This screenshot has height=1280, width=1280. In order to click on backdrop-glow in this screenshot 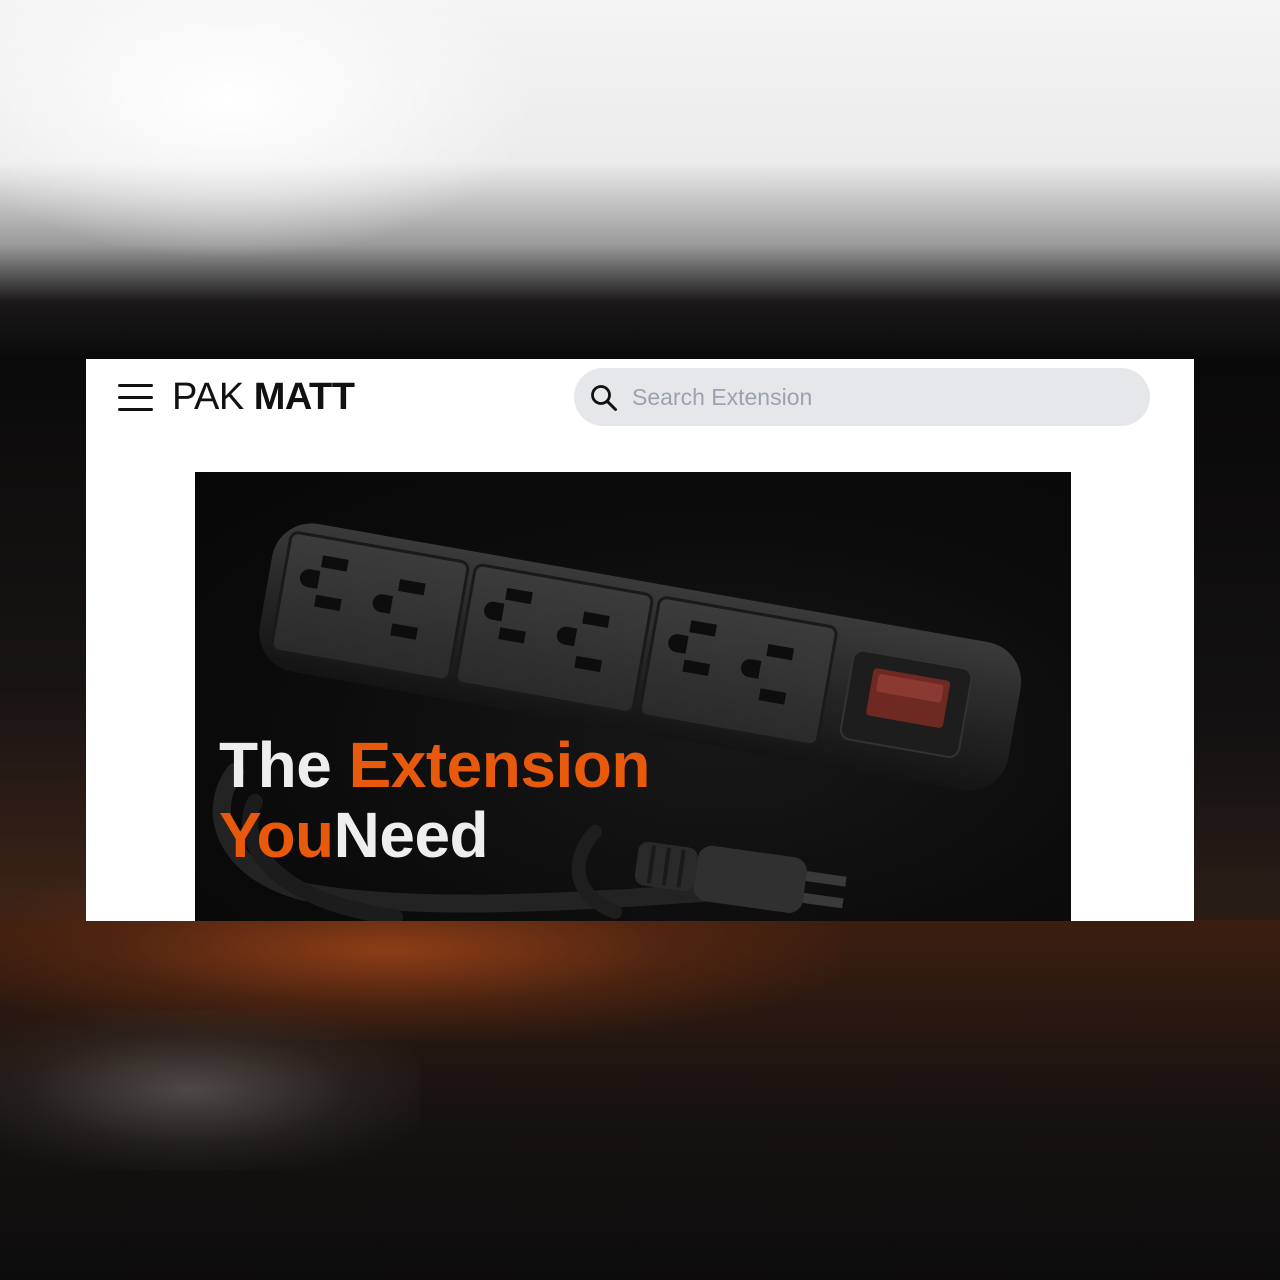, I will do `click(270, 130)`.